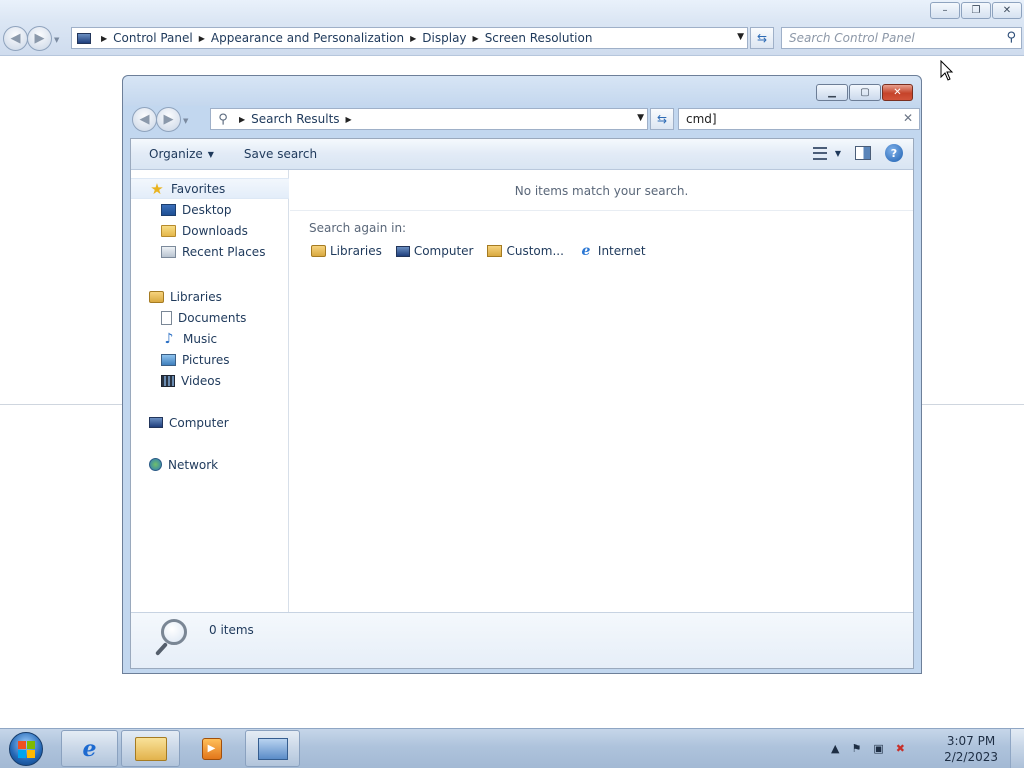  I want to click on close-icon: ✕, so click(897, 92).